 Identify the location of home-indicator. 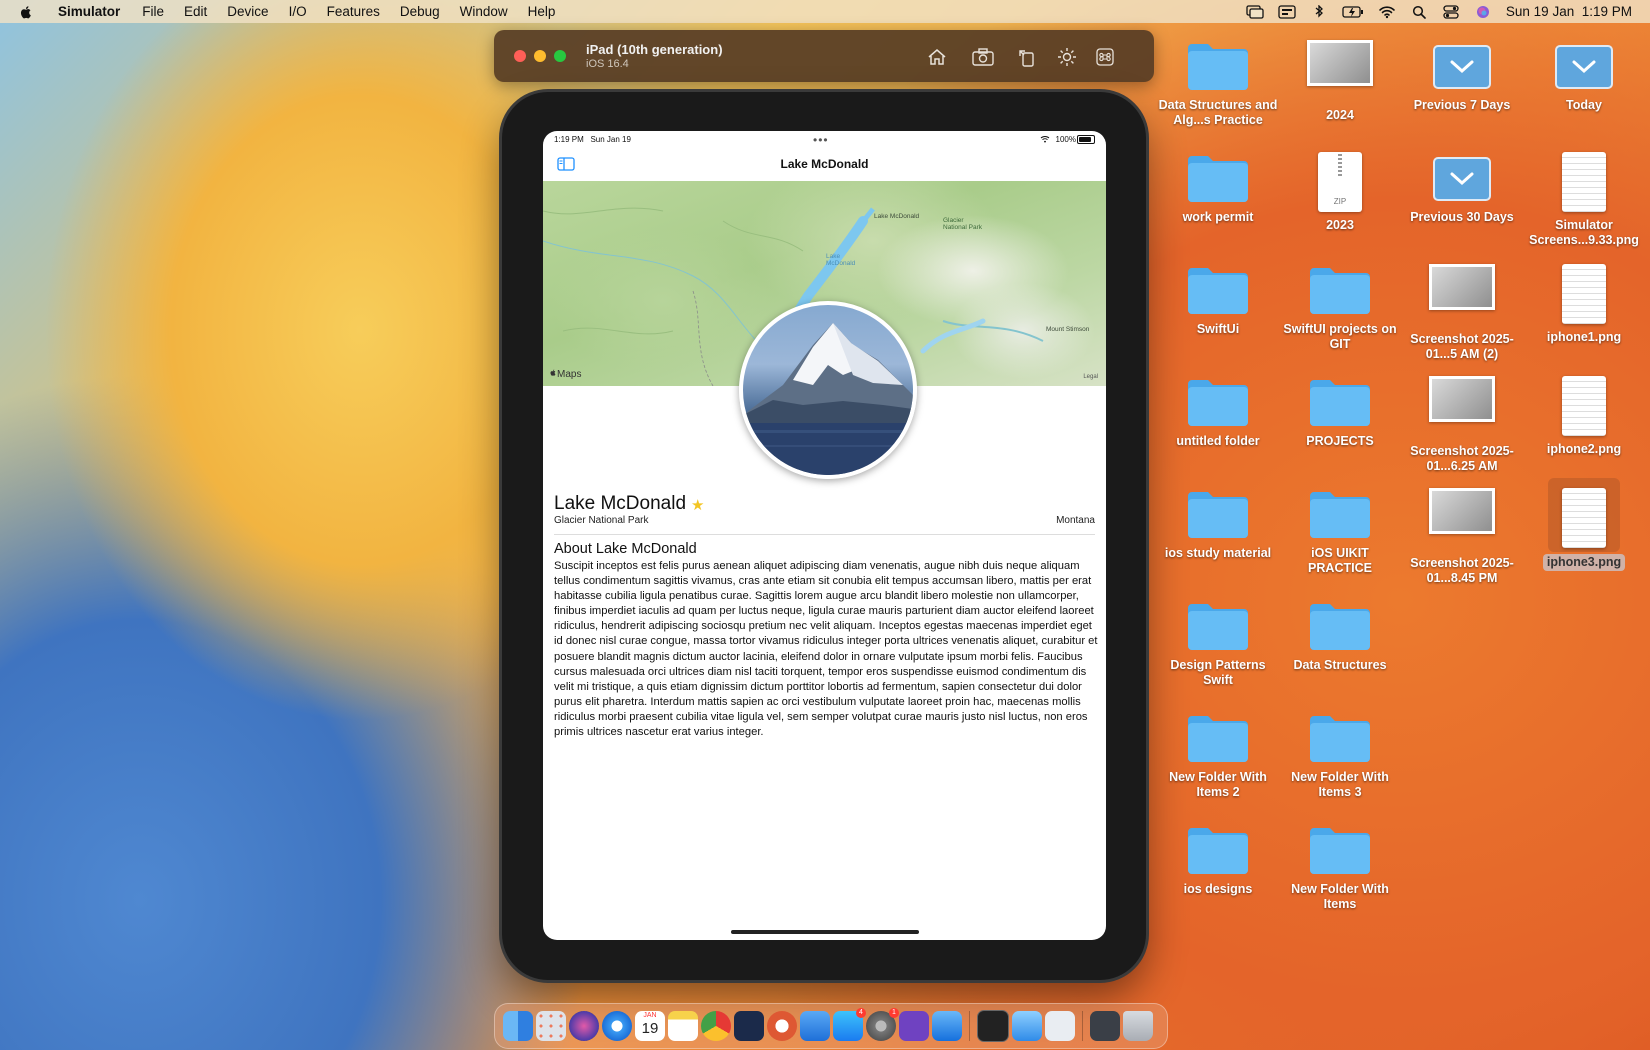
(825, 932).